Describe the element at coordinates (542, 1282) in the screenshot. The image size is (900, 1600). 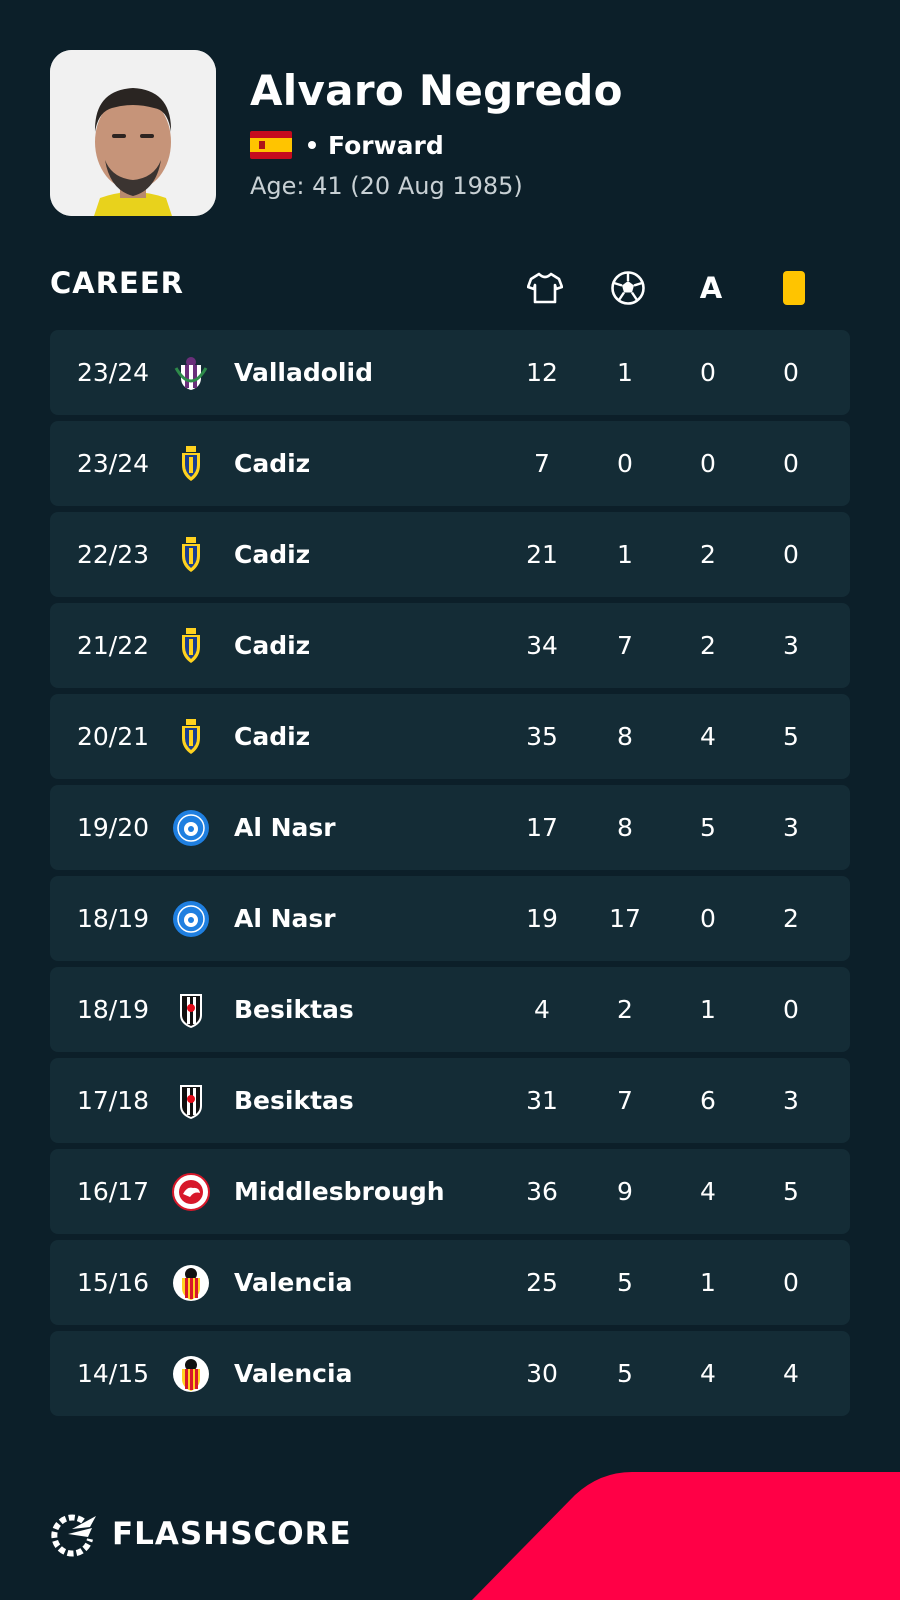
I see `appearances-value: 25` at that location.